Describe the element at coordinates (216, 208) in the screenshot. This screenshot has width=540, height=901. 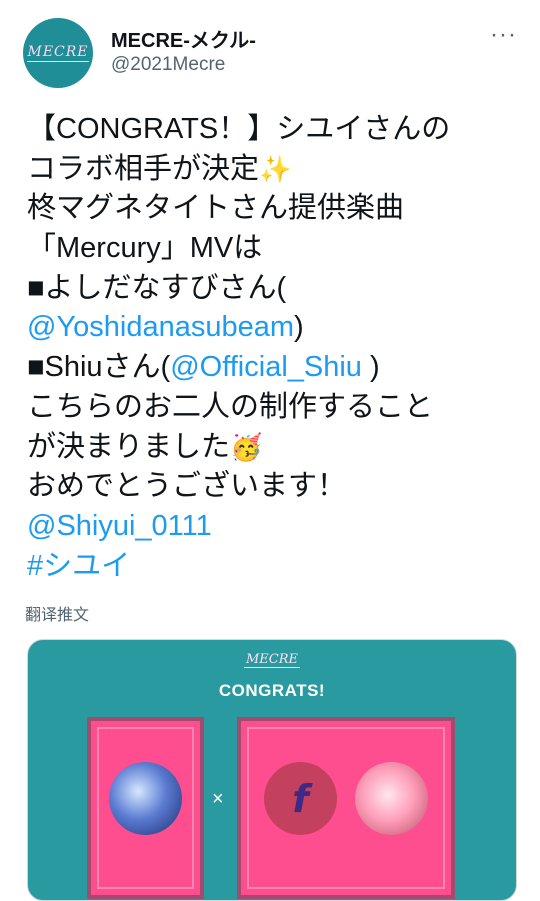
I see `tweet-text-segment: 柊マグネタイトさん提供楽曲` at that location.